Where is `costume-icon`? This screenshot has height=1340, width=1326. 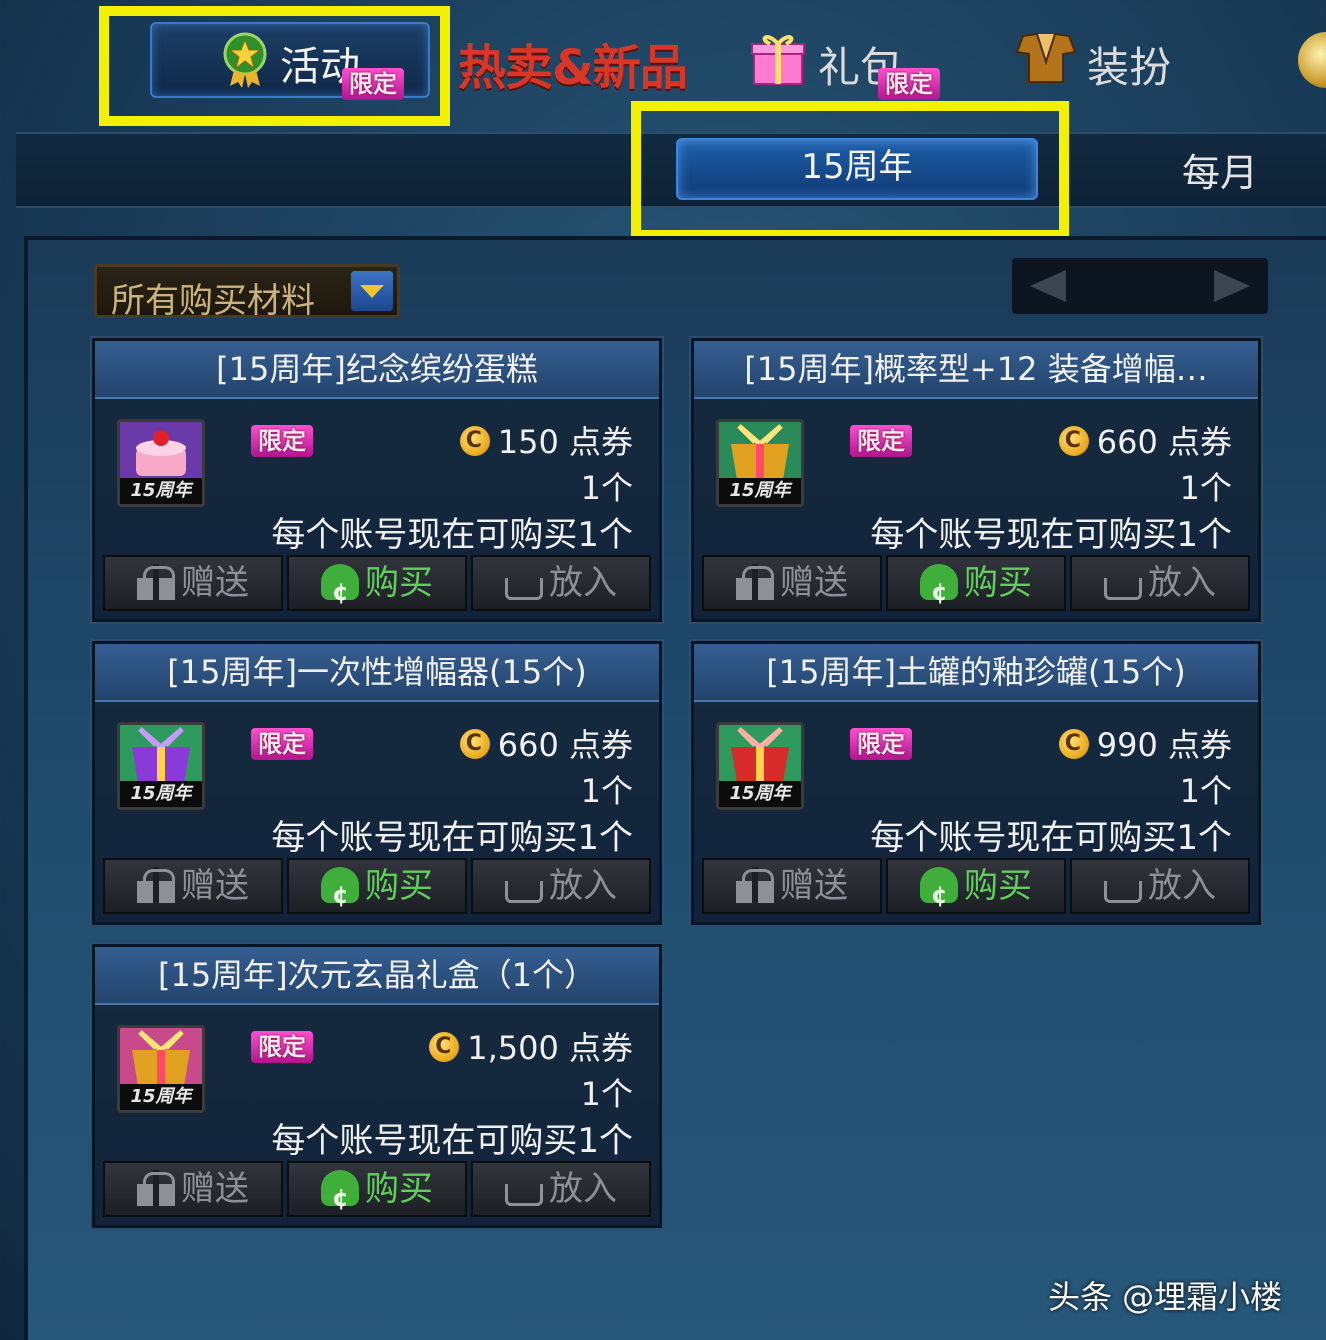
costume-icon is located at coordinates (1046, 57).